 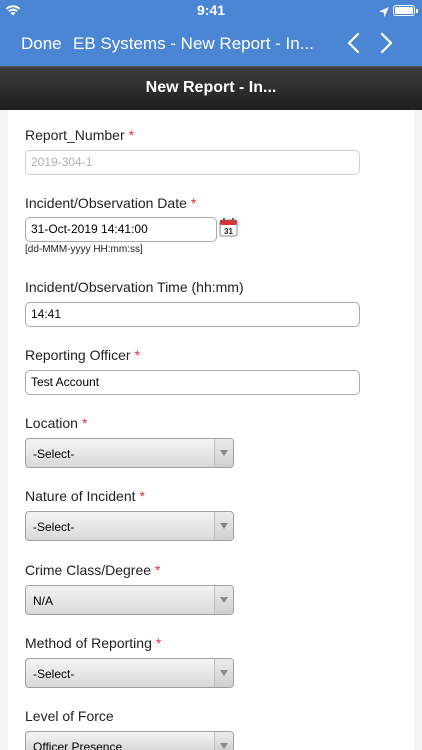 I want to click on nature-of-incident-select: -Select-, so click(x=129, y=526).